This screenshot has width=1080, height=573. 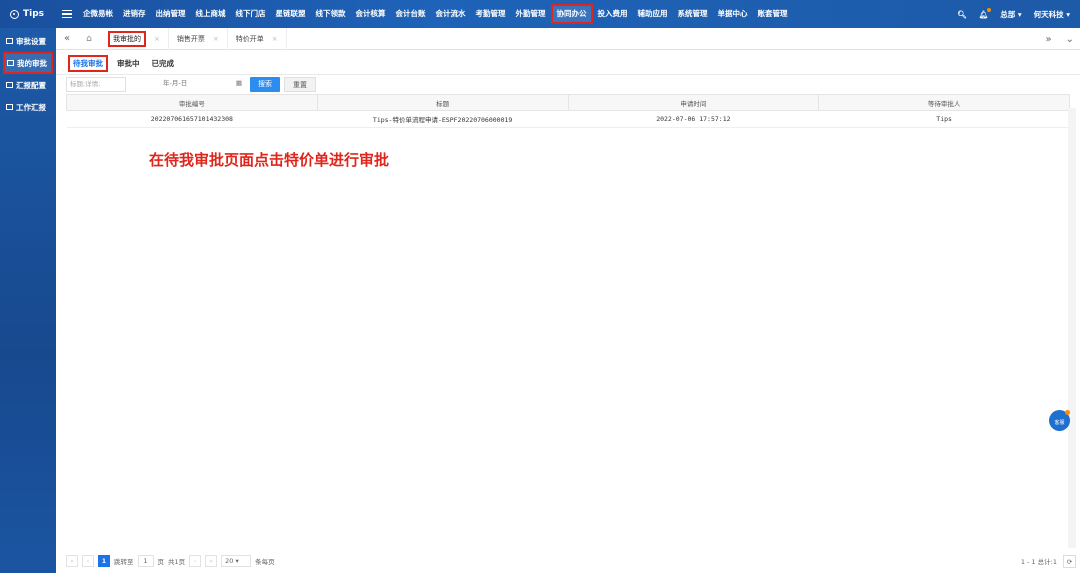 What do you see at coordinates (9, 107) in the screenshot?
I see `report-icon` at bounding box center [9, 107].